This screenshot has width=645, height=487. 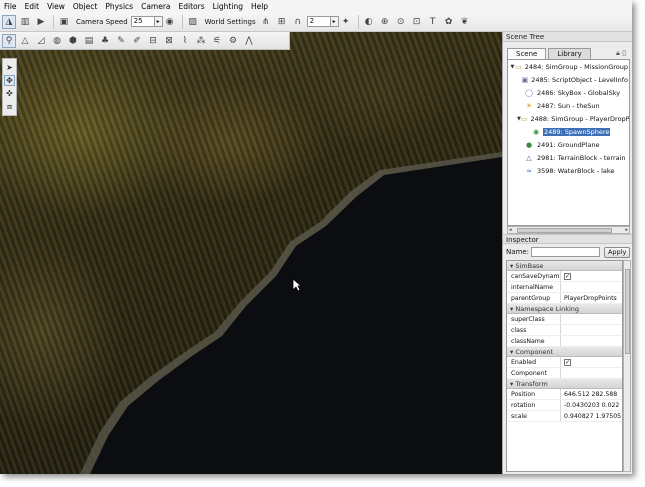 I want to click on text-icon: T, so click(x=433, y=22).